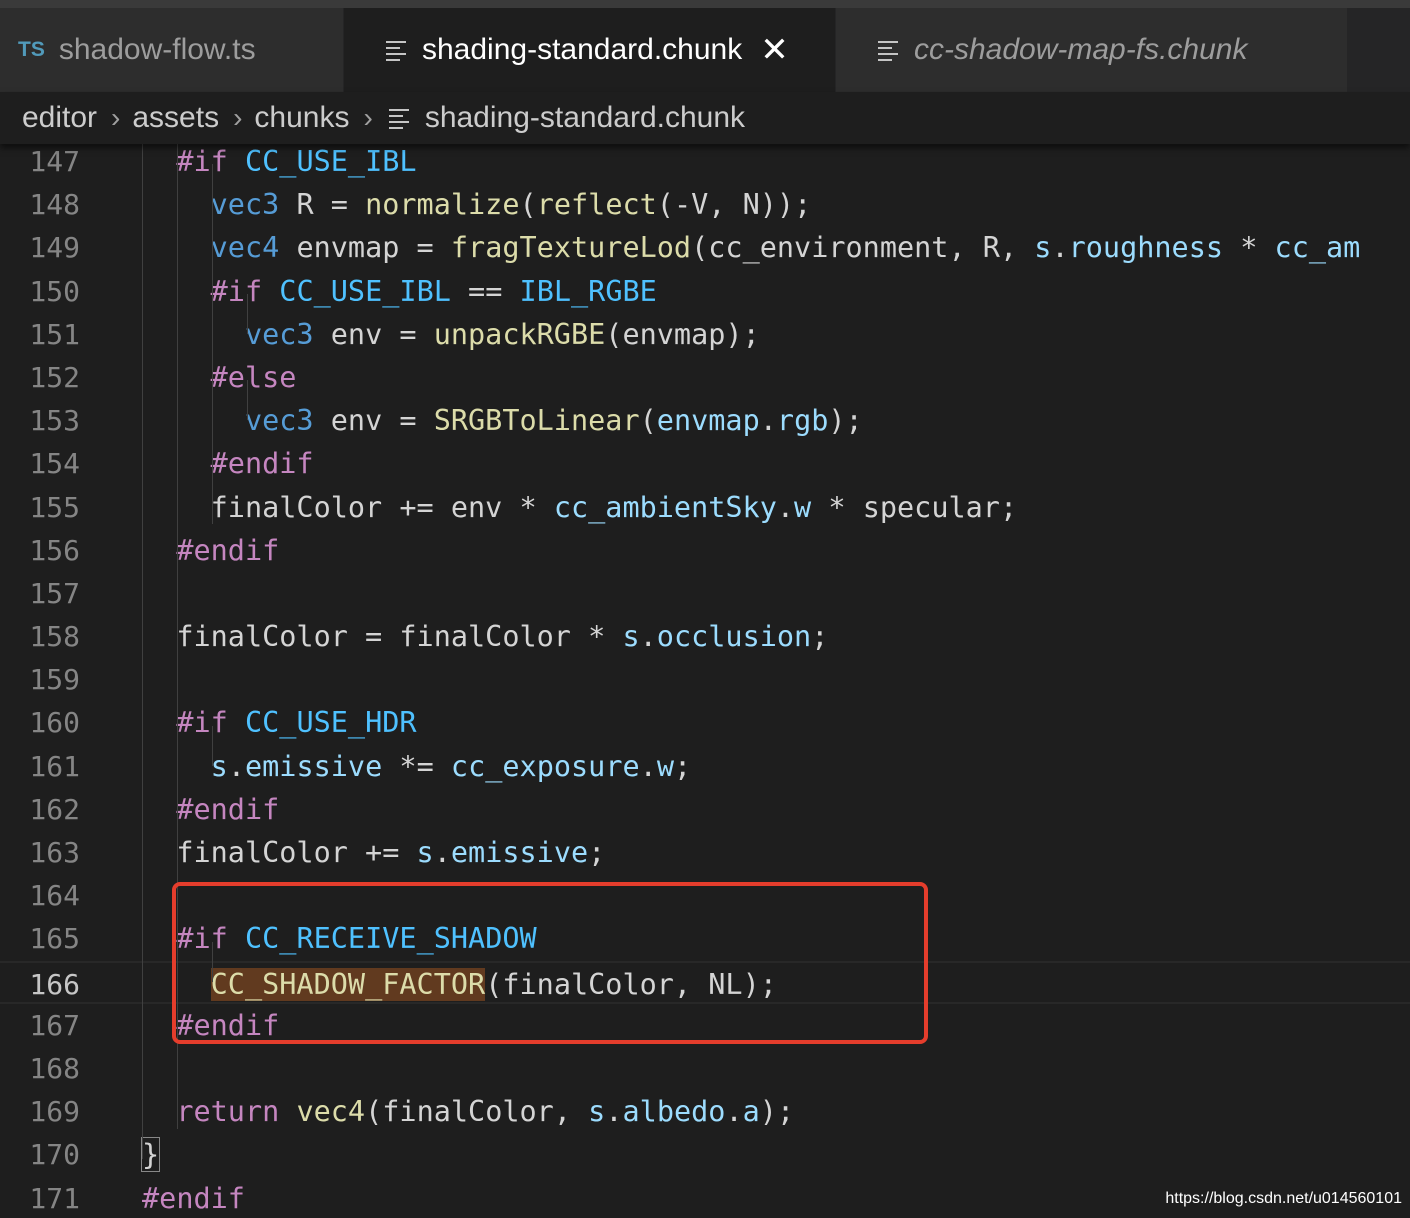  I want to click on tab-cc-shadow-map-fs: cc-shadow-map-fs.chunk, so click(1092, 50).